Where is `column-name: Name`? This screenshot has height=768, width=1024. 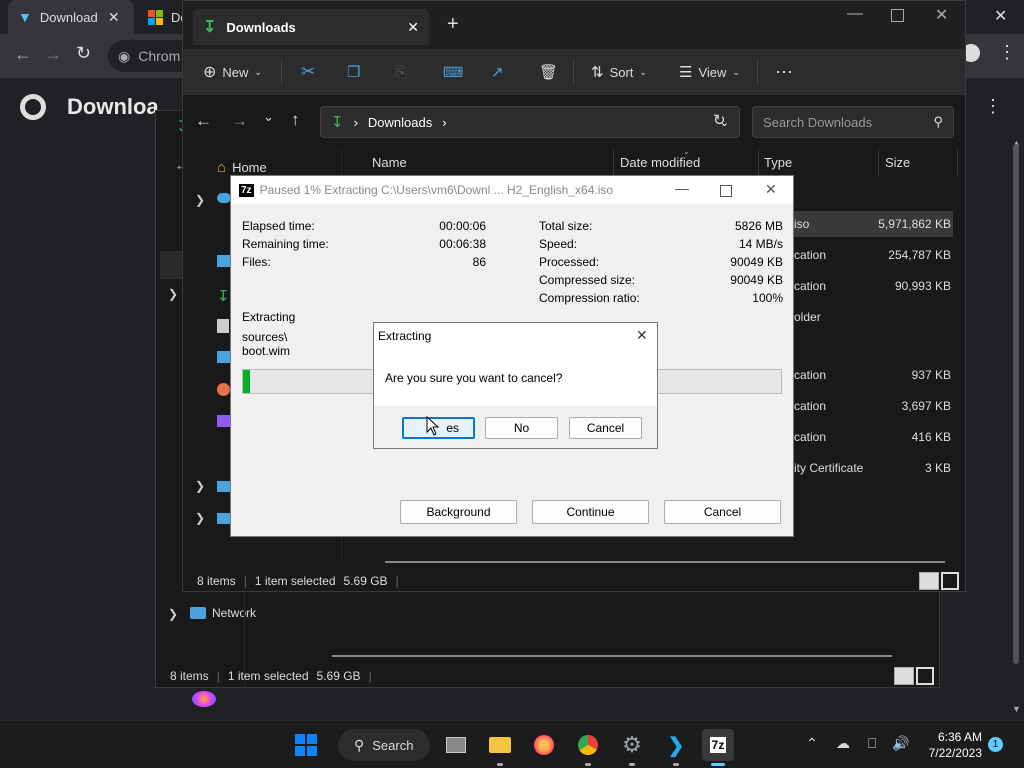
column-name: Name is located at coordinates (389, 162).